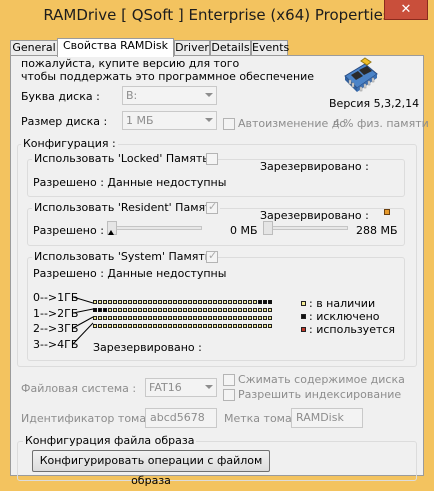  Describe the element at coordinates (87, 418) in the screenshot. I see `volume-id-label: Идентификатор тома :` at that location.